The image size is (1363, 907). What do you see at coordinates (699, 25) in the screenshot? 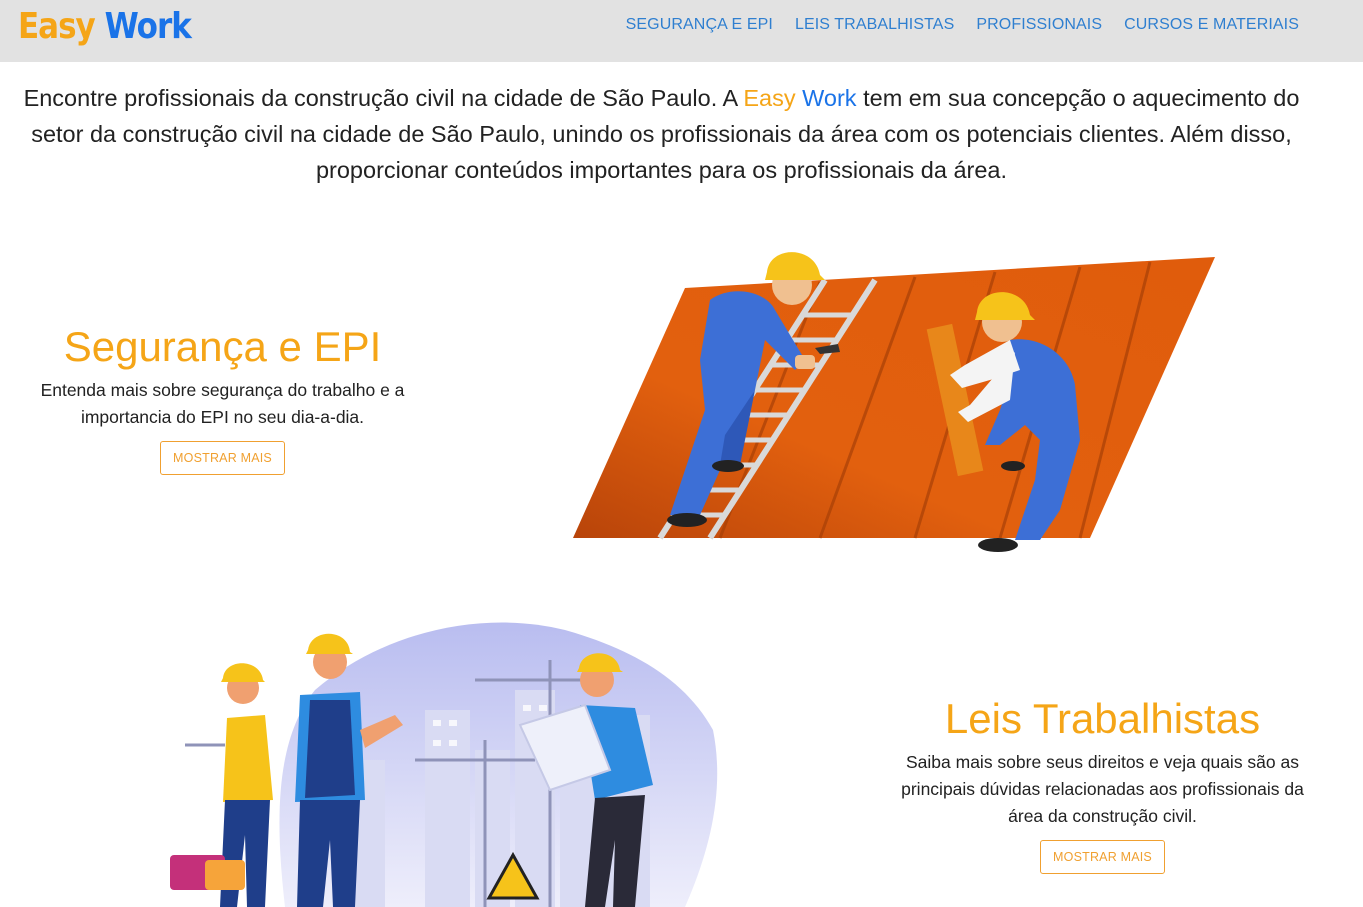
I see `nav-link-seguranca: SEGURANÇA E EPI` at bounding box center [699, 25].